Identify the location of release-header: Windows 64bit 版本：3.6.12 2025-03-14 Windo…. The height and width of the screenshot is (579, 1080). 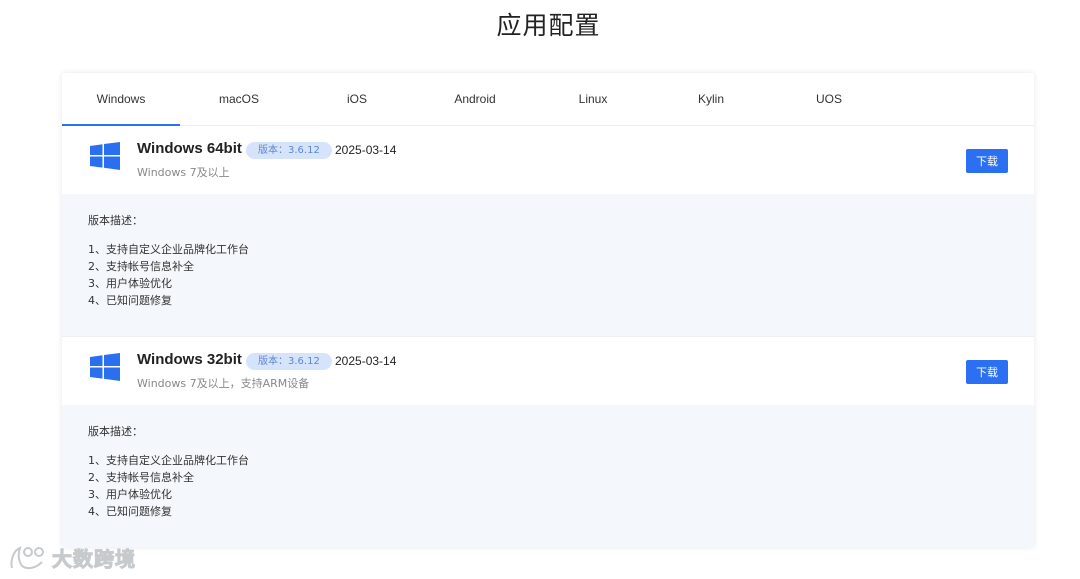
(548, 160).